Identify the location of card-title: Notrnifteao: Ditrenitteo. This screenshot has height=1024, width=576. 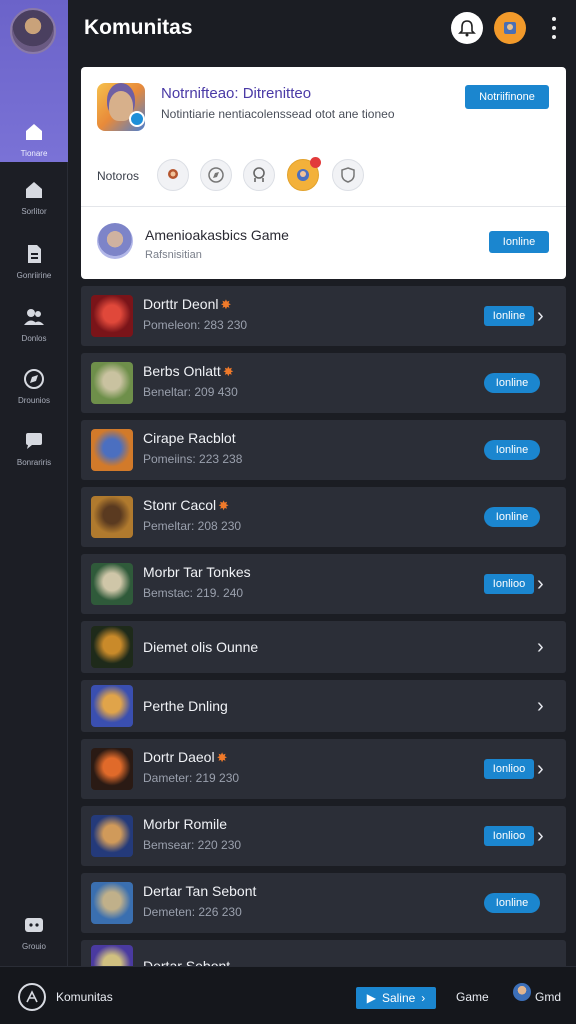
(236, 93).